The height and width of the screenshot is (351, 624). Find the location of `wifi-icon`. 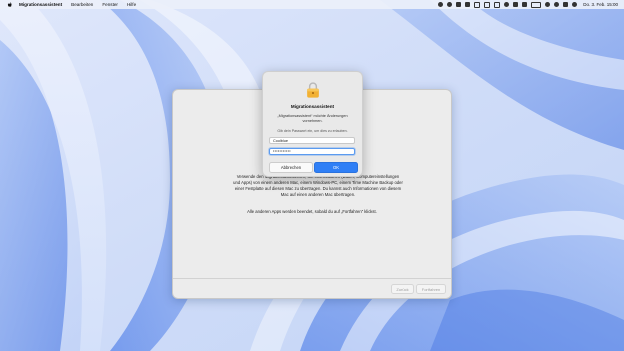

wifi-icon is located at coordinates (548, 4).